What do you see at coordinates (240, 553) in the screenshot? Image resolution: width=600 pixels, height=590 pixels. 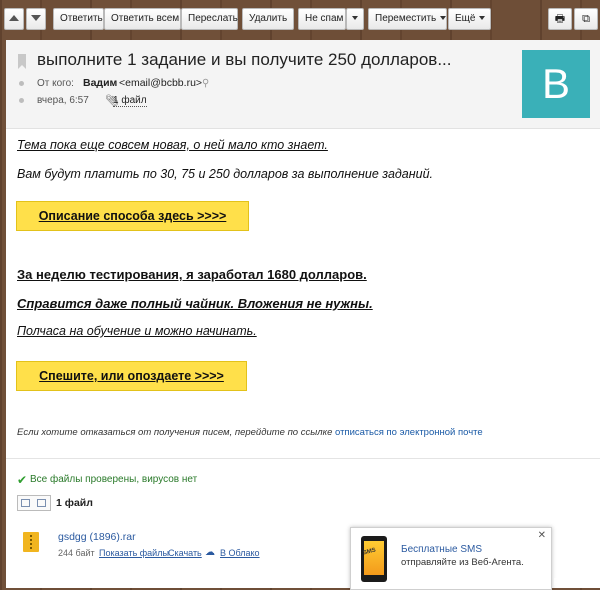 I see `save-to-cloud-link: В Облако` at bounding box center [240, 553].